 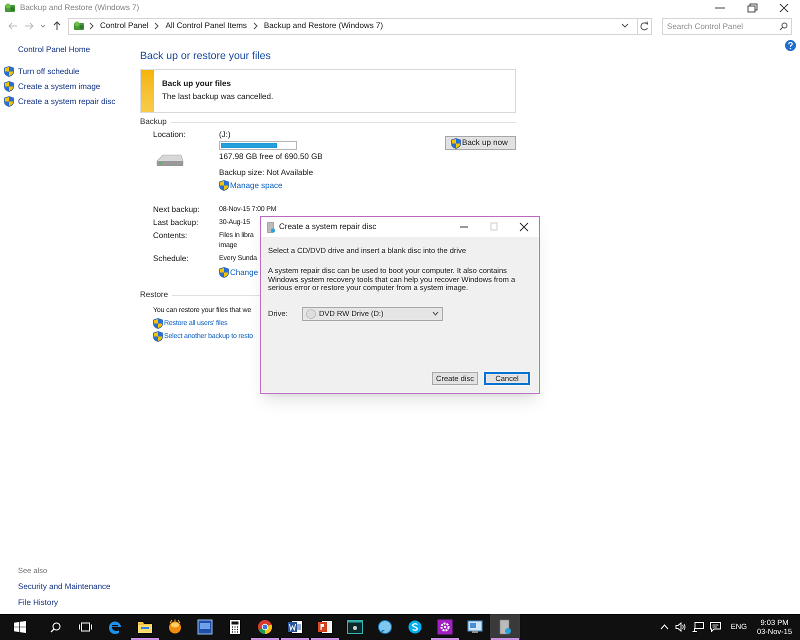 I want to click on browser-icon, so click(x=115, y=627).